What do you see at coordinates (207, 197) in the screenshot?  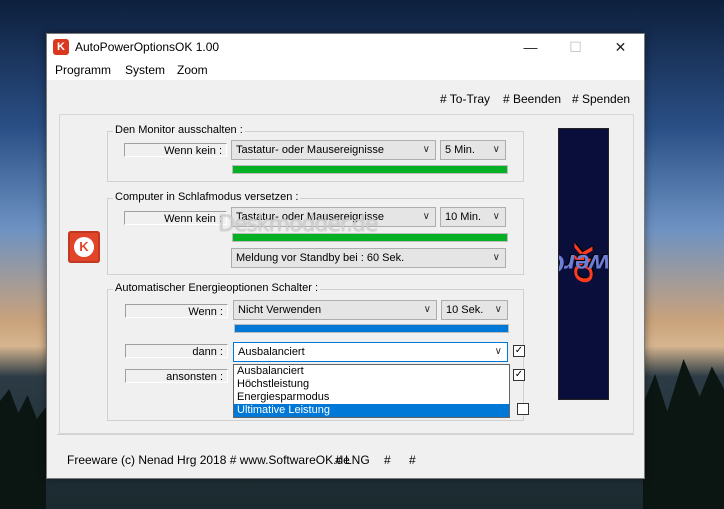 I see `sleep-group-label: Computer in Schlafmodus versetzen :` at bounding box center [207, 197].